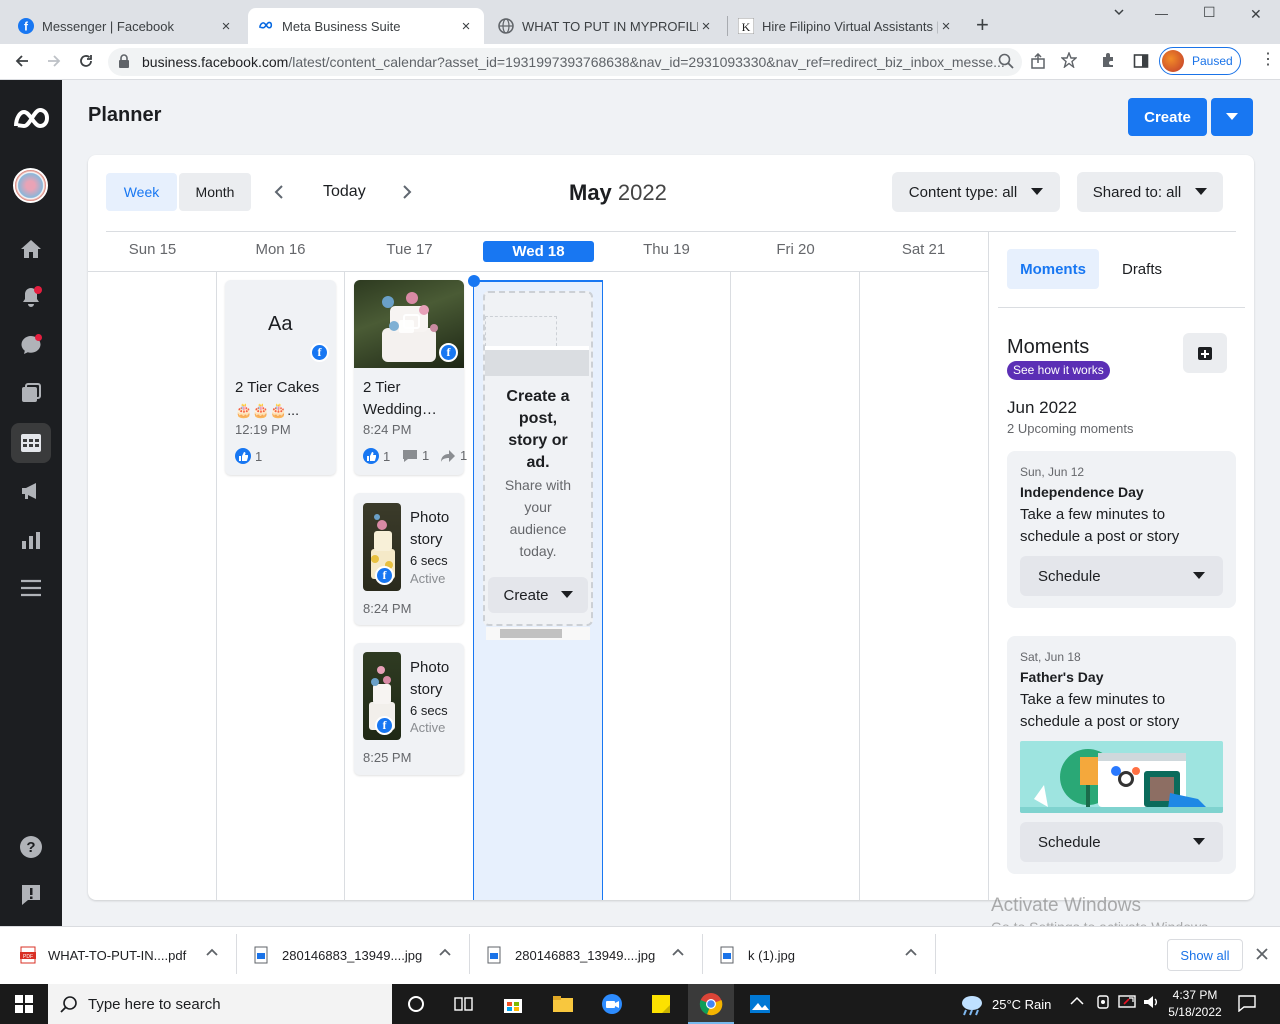 The height and width of the screenshot is (1024, 1280). Describe the element at coordinates (1205, 353) in the screenshot. I see `add-moment-button` at that location.